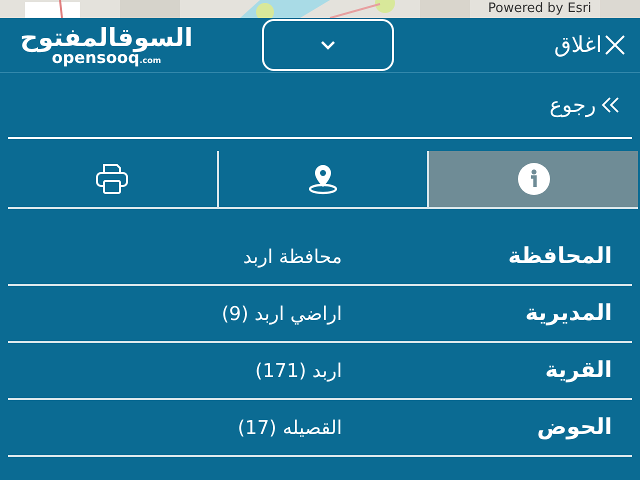 The height and width of the screenshot is (480, 640). I want to click on back-link: رجوع, so click(584, 105).